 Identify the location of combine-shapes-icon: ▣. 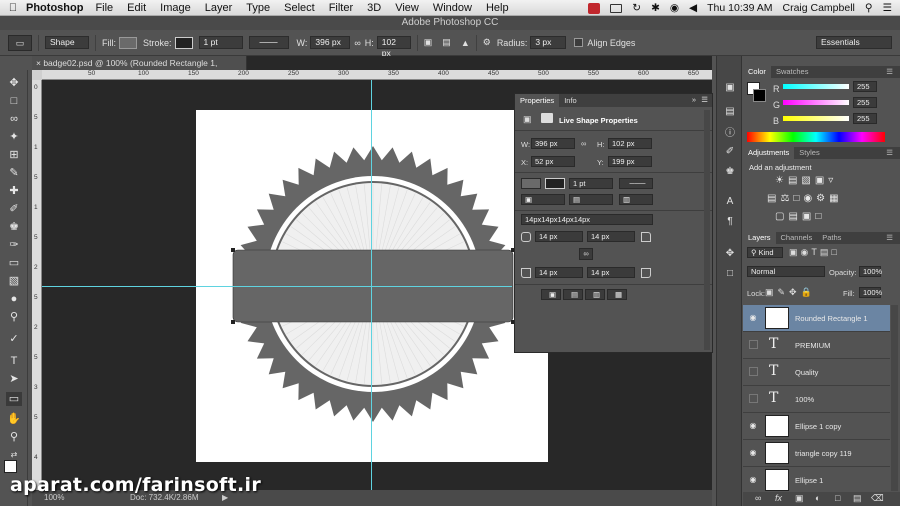
(551, 294).